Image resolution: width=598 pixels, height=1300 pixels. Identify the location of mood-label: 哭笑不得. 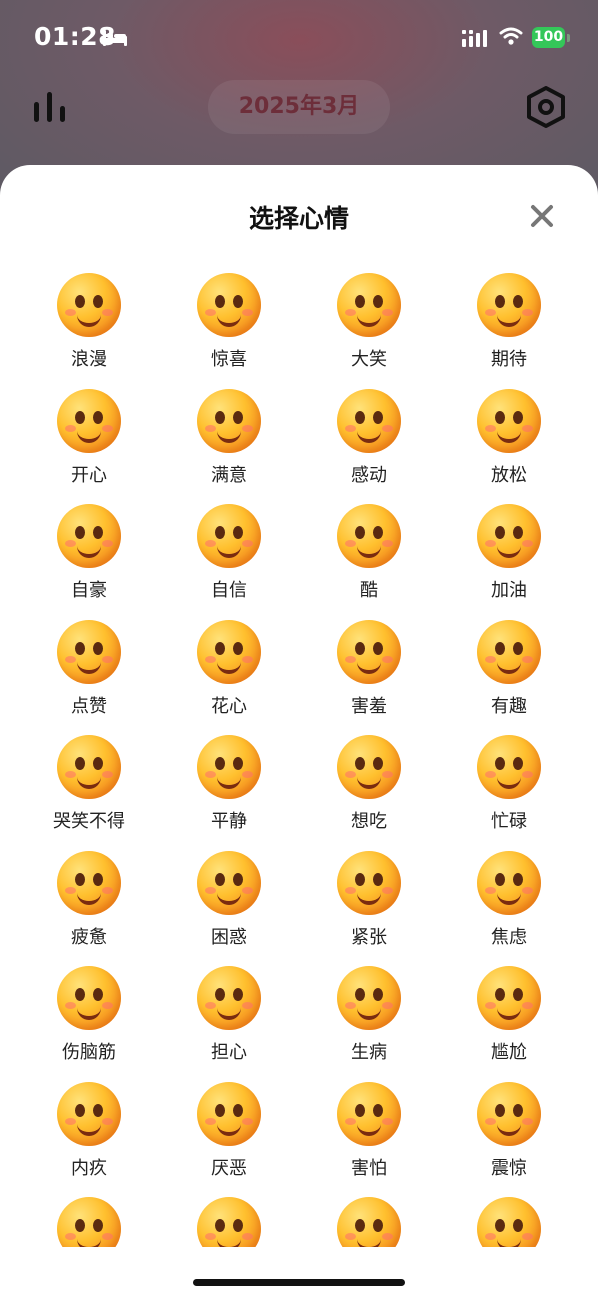
(89, 821).